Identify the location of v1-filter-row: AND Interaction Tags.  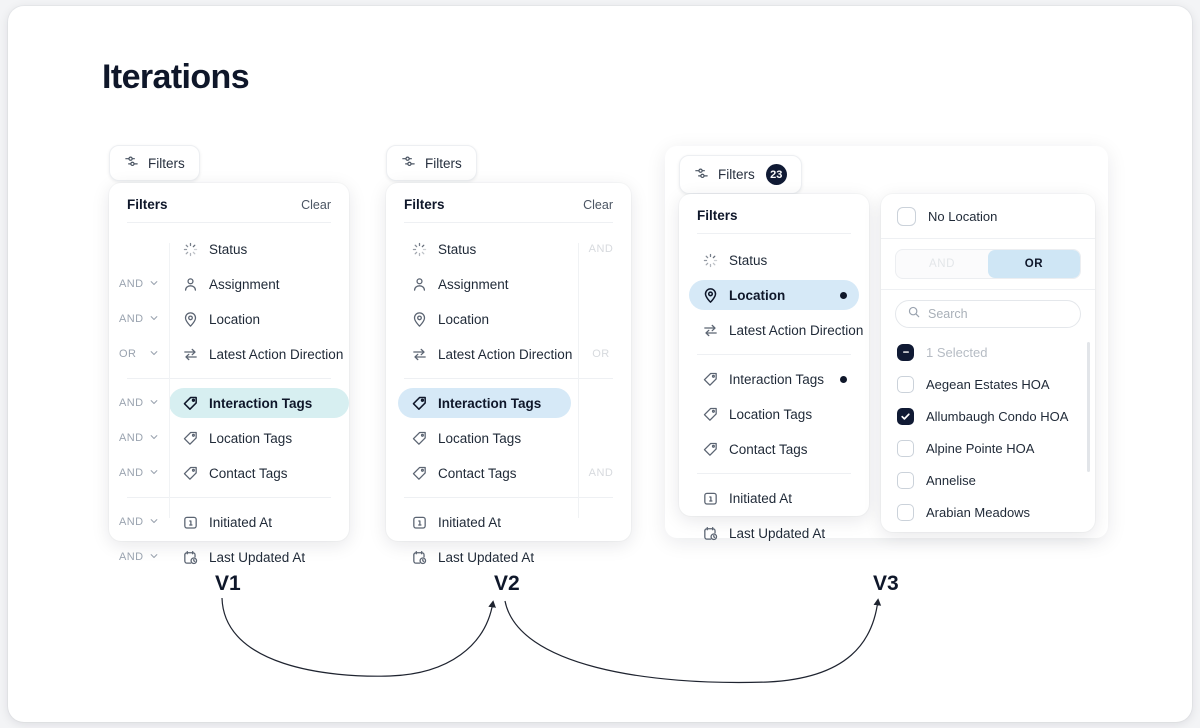
(229, 403).